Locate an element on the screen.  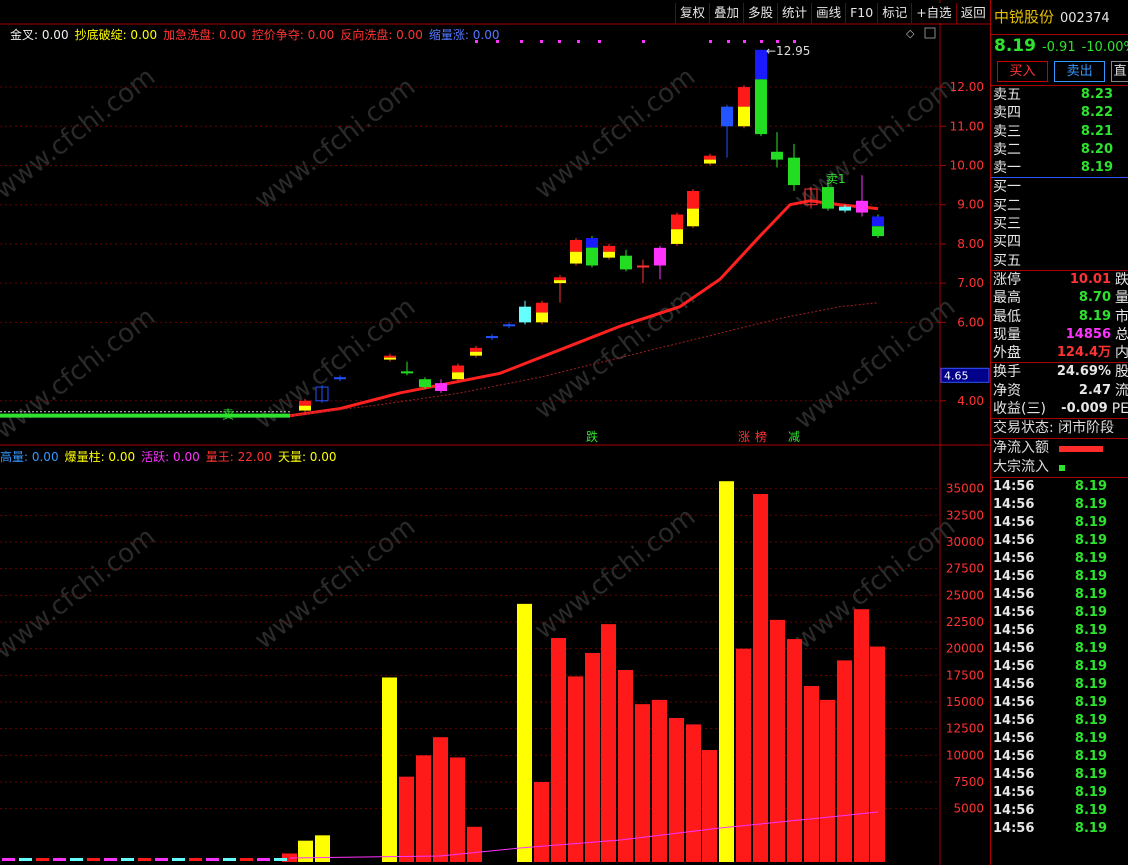
stat-row-label: 外盘 is located at coordinates (1007, 353).